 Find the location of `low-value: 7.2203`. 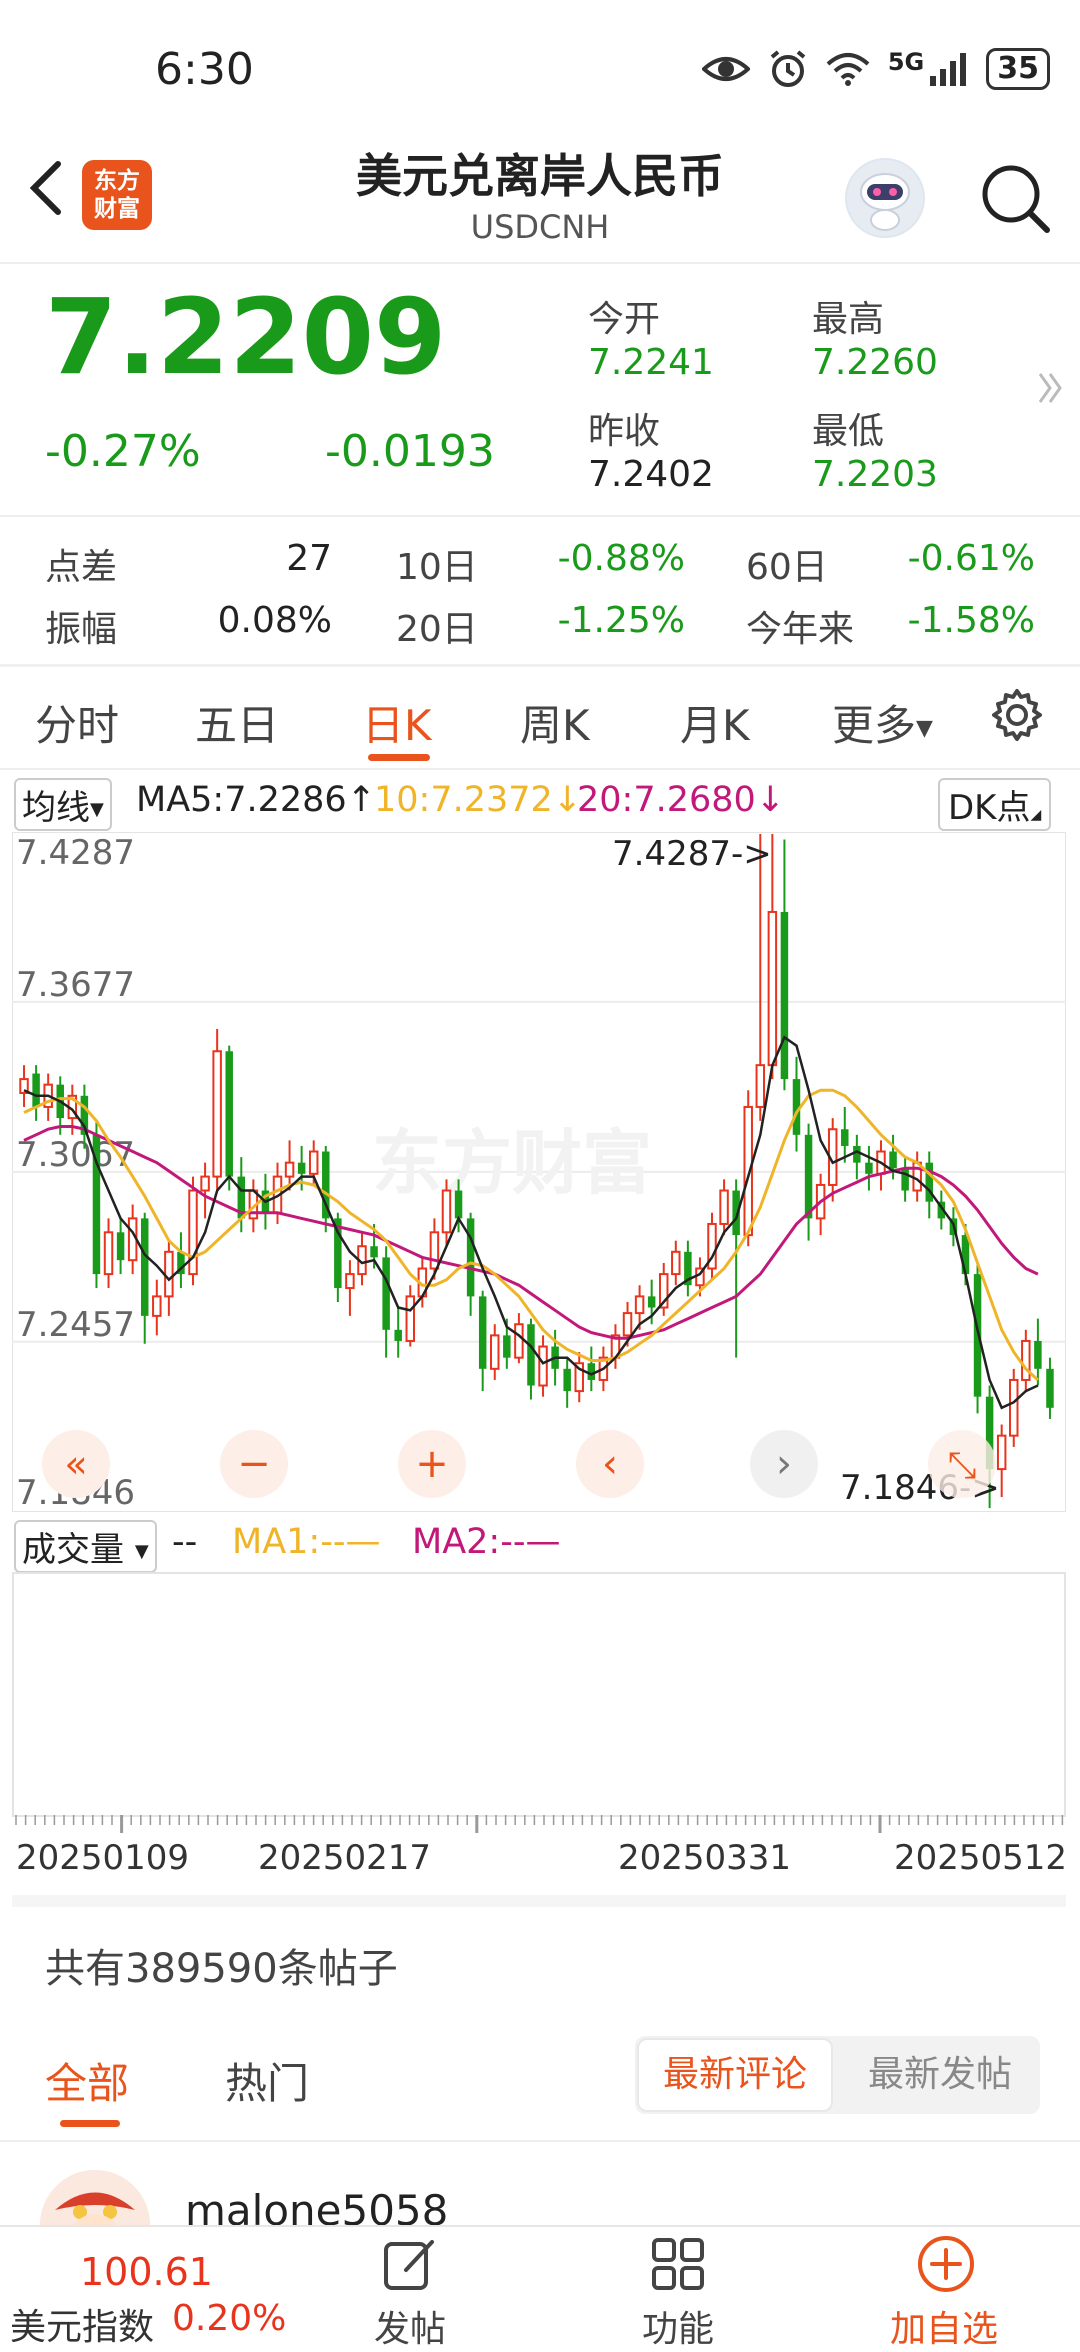

low-value: 7.2203 is located at coordinates (875, 474).